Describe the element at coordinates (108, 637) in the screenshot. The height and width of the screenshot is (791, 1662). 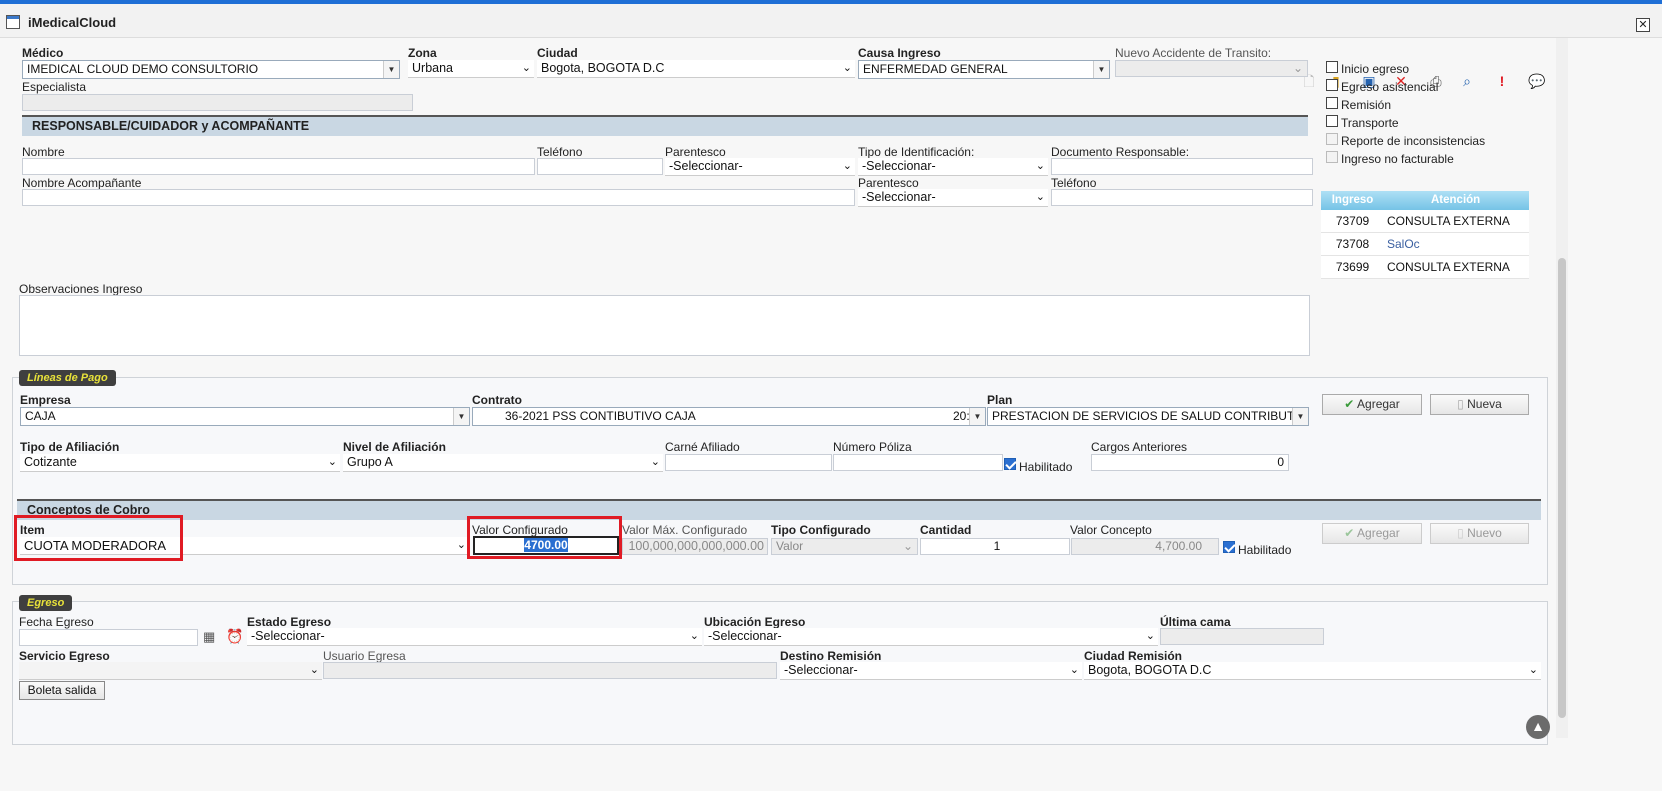
I see `fecha-egreso-field` at that location.